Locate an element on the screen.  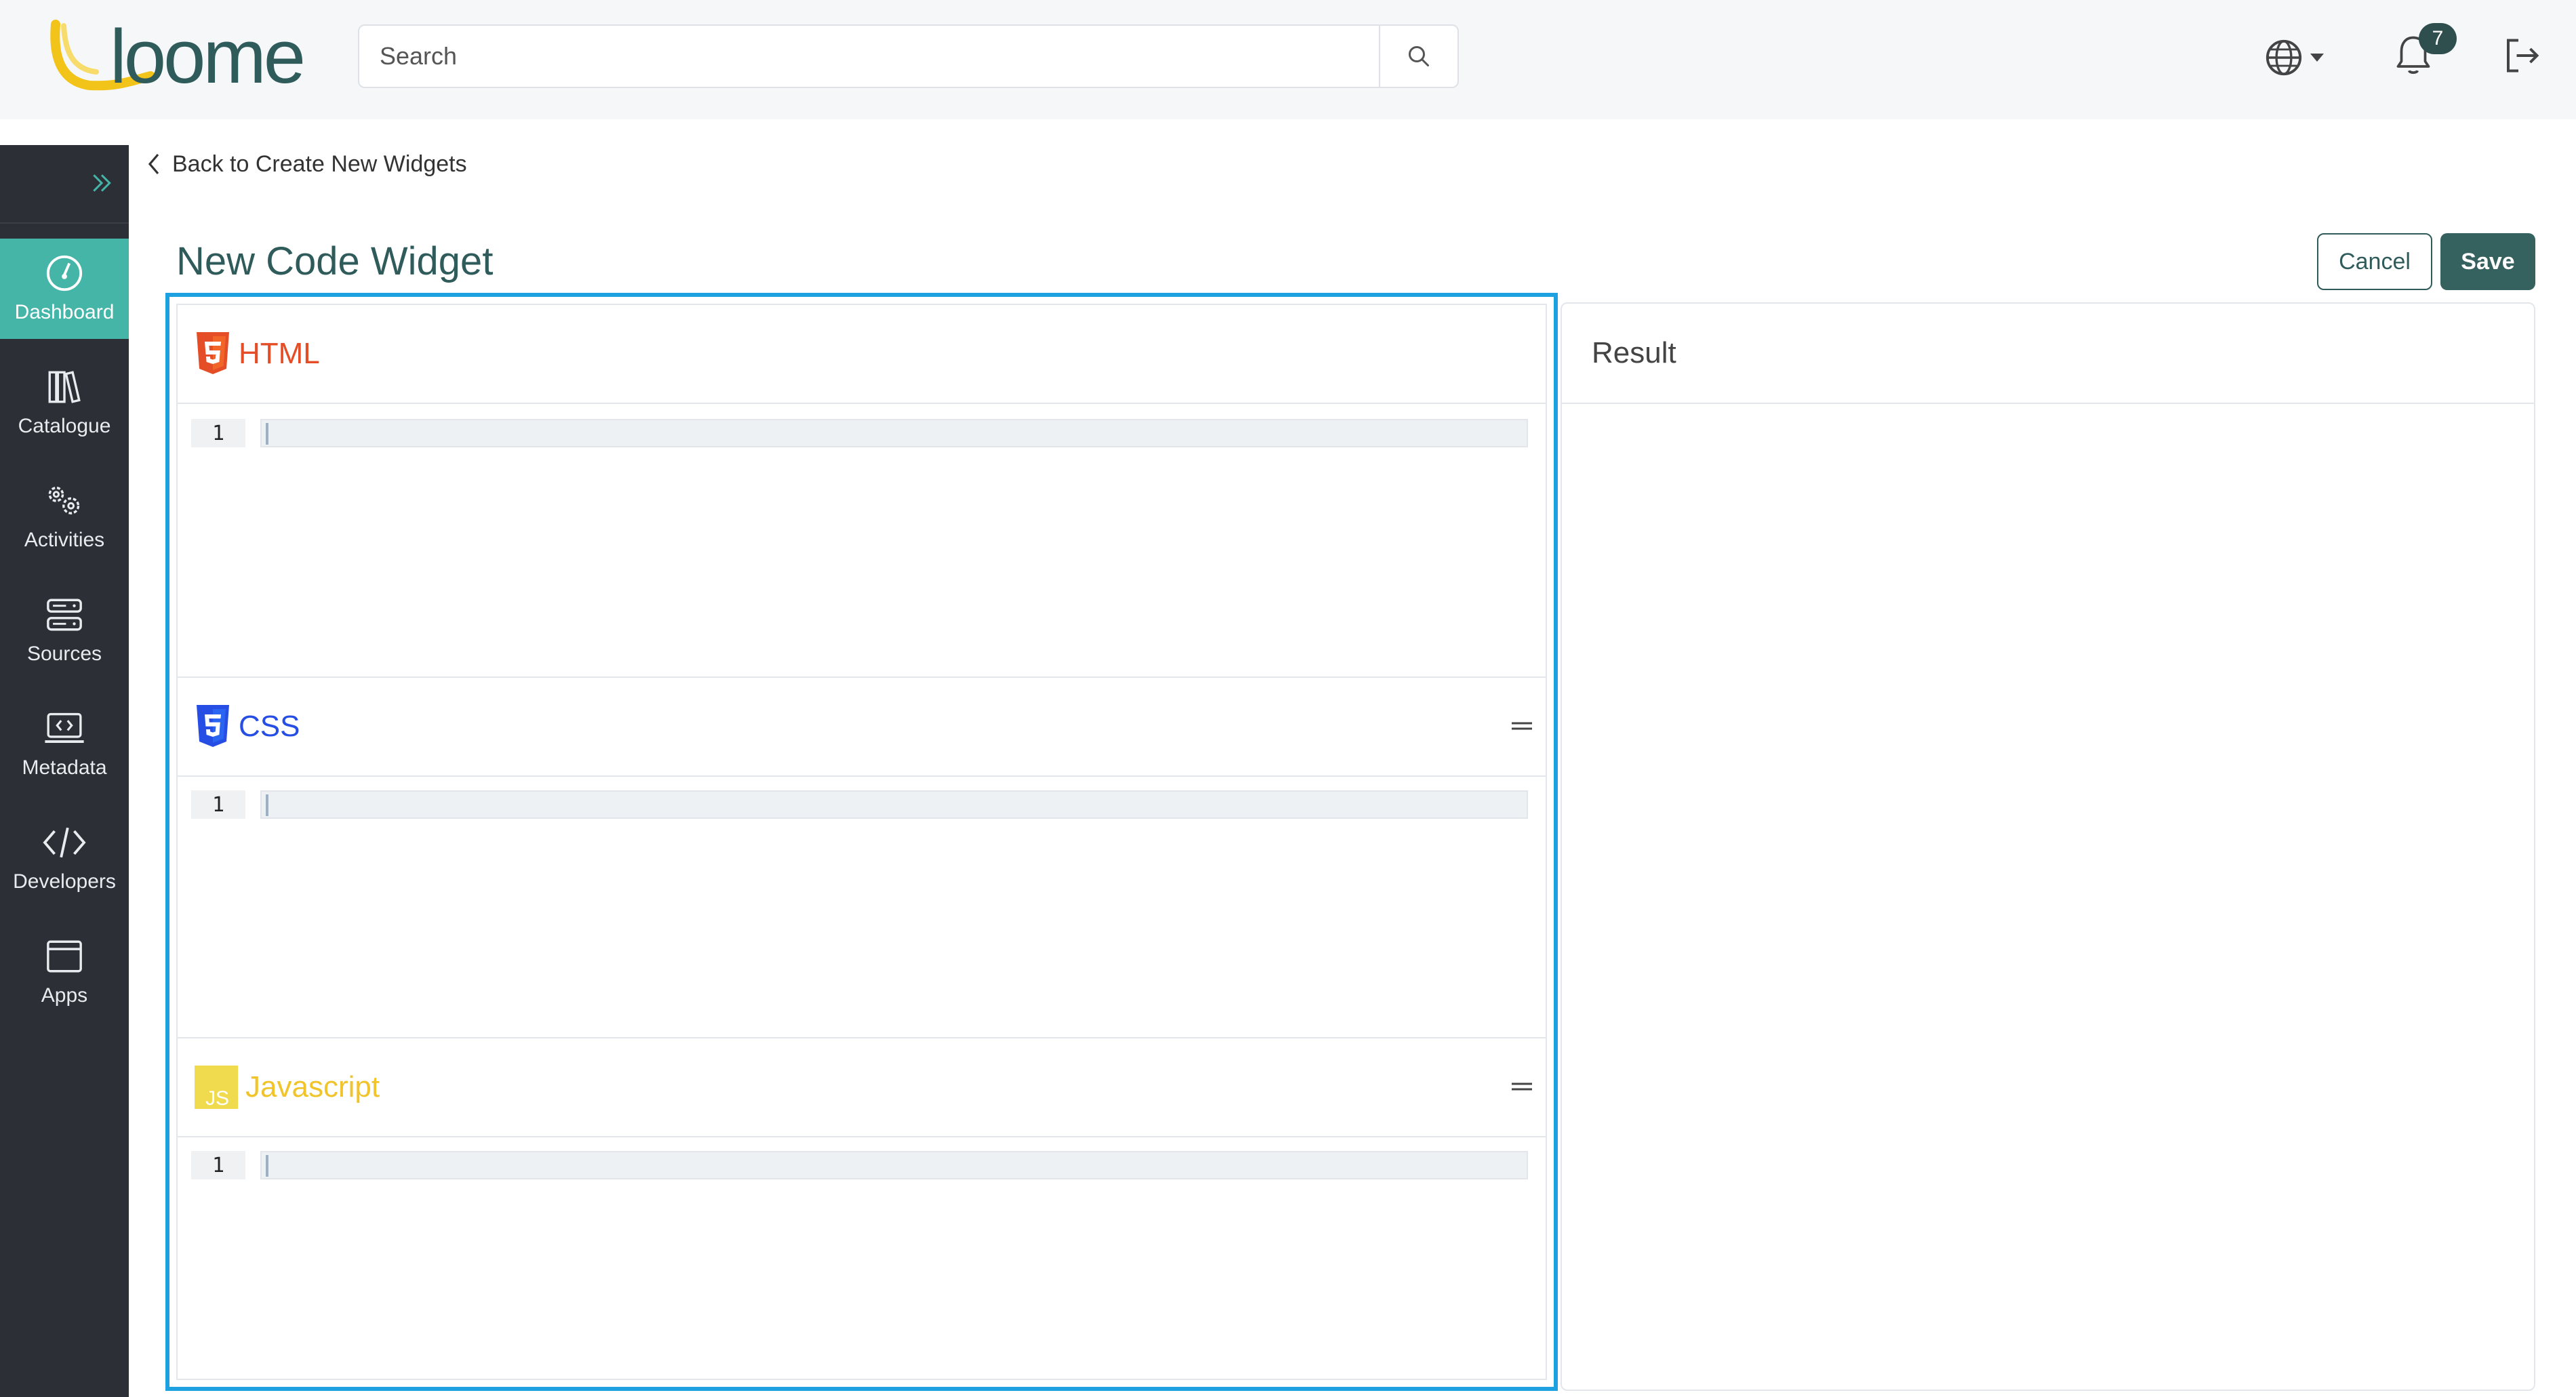
sidebar-item-apps: Apps is located at coordinates (64, 972).